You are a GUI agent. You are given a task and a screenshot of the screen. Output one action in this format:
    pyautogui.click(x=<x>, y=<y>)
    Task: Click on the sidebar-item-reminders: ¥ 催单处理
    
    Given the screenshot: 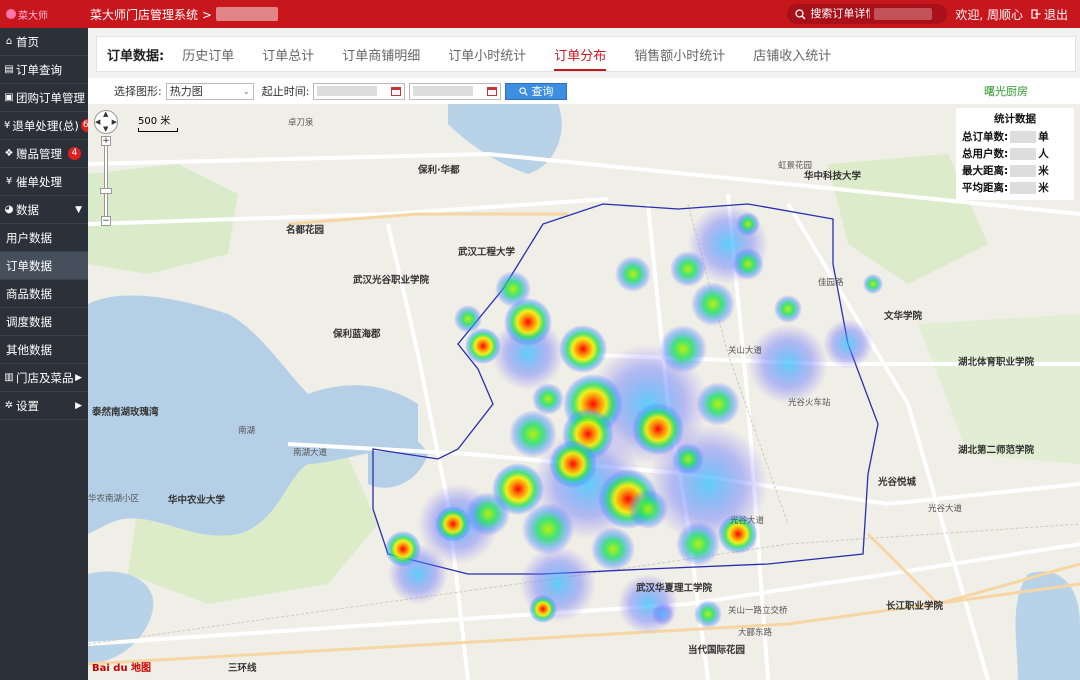 What is the action you would take?
    pyautogui.click(x=44, y=182)
    